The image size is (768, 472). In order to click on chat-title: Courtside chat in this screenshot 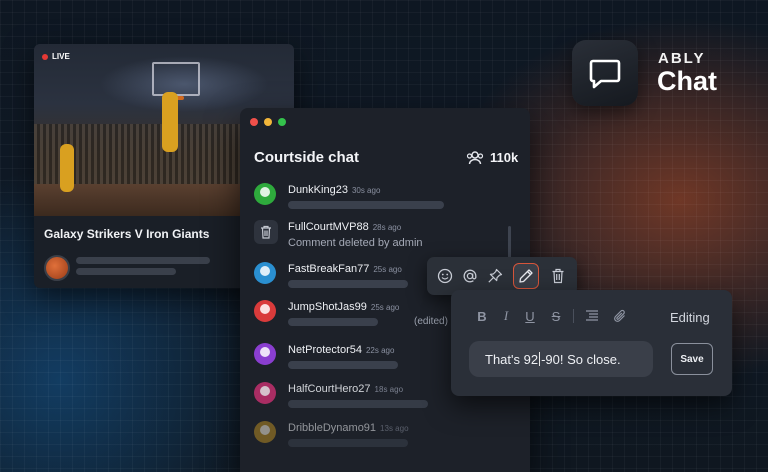, I will do `click(307, 157)`.